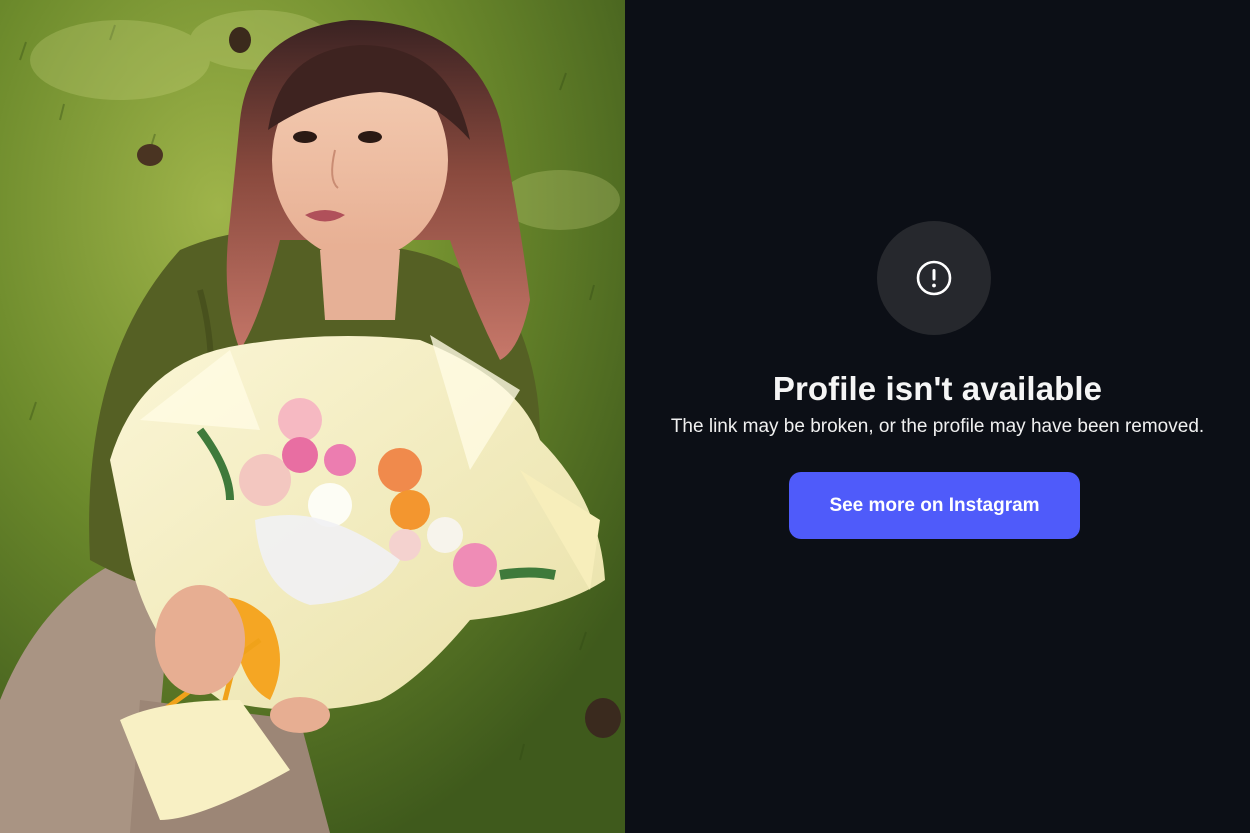 The height and width of the screenshot is (833, 1250). I want to click on alert-icon-container, so click(934, 278).